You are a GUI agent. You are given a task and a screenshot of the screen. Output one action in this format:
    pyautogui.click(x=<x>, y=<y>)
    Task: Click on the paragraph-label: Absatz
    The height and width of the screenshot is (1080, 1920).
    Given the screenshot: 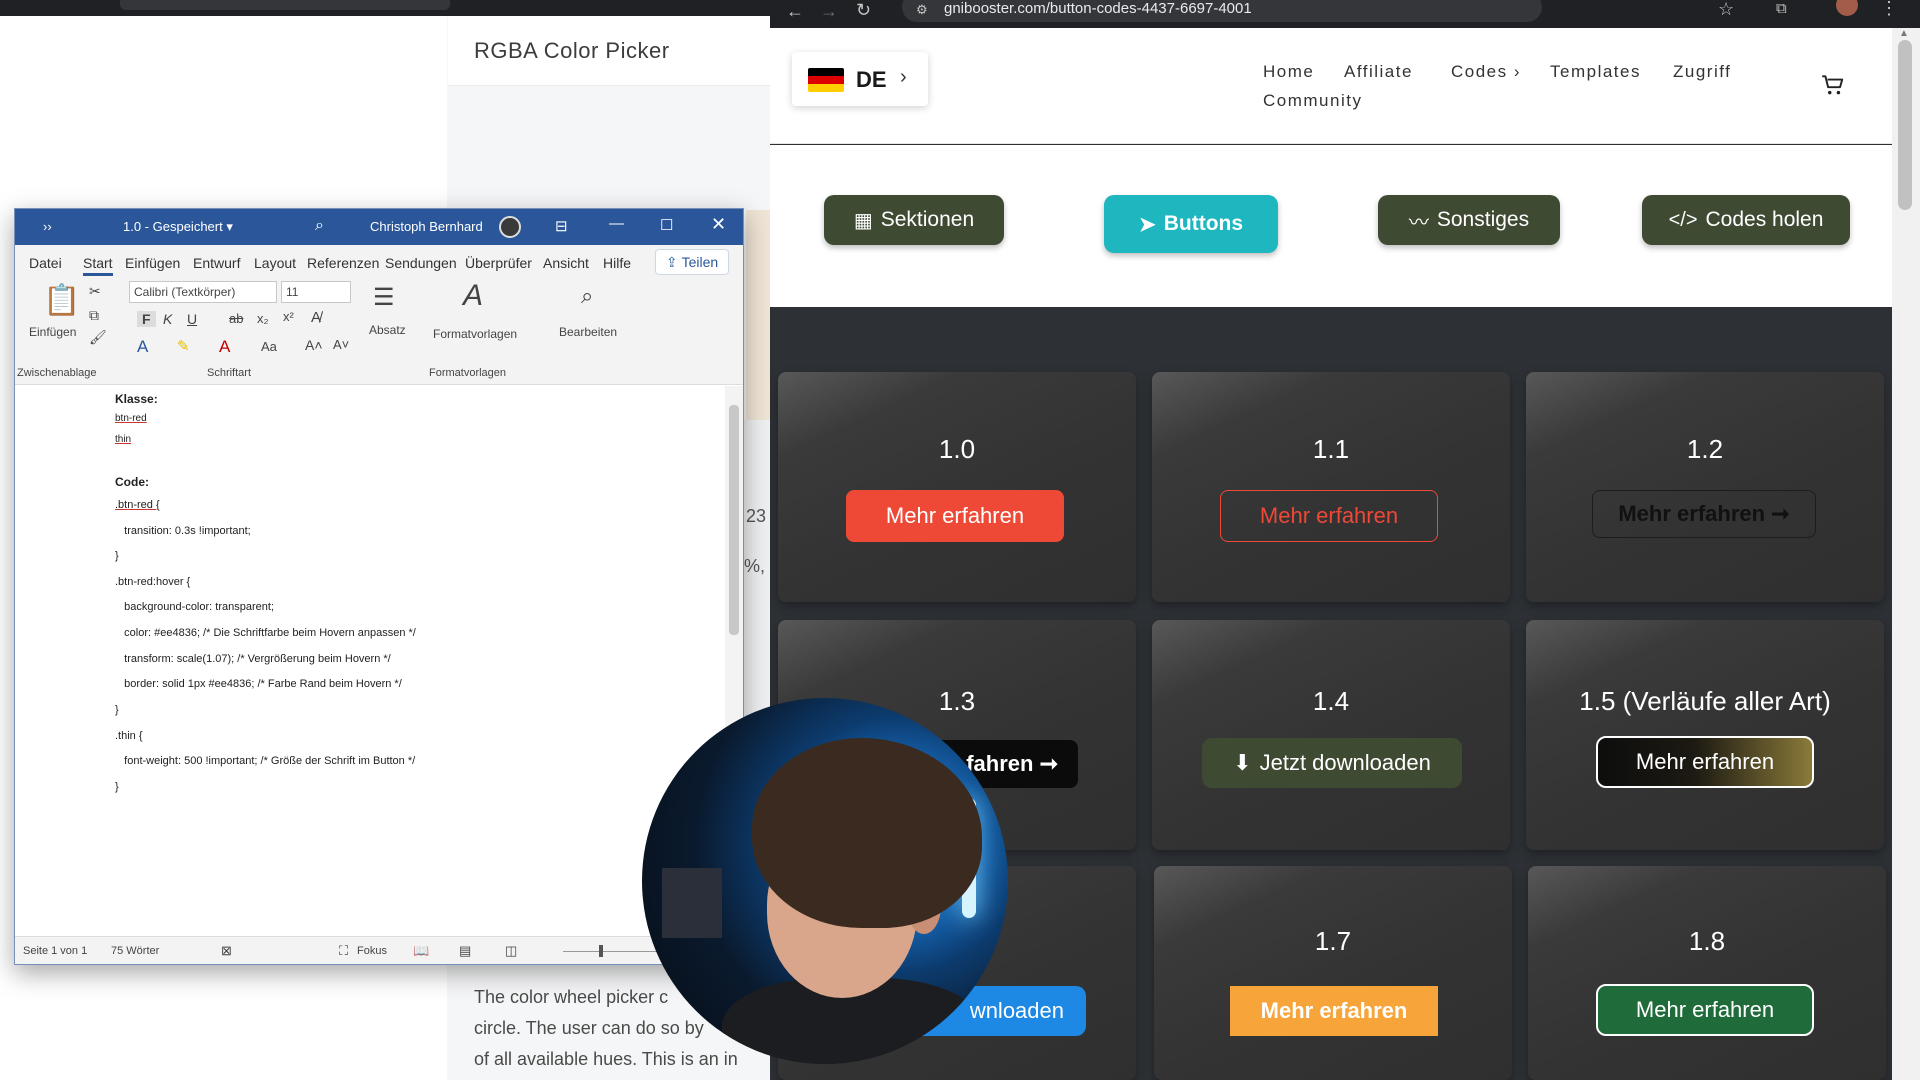 What is the action you would take?
    pyautogui.click(x=387, y=330)
    